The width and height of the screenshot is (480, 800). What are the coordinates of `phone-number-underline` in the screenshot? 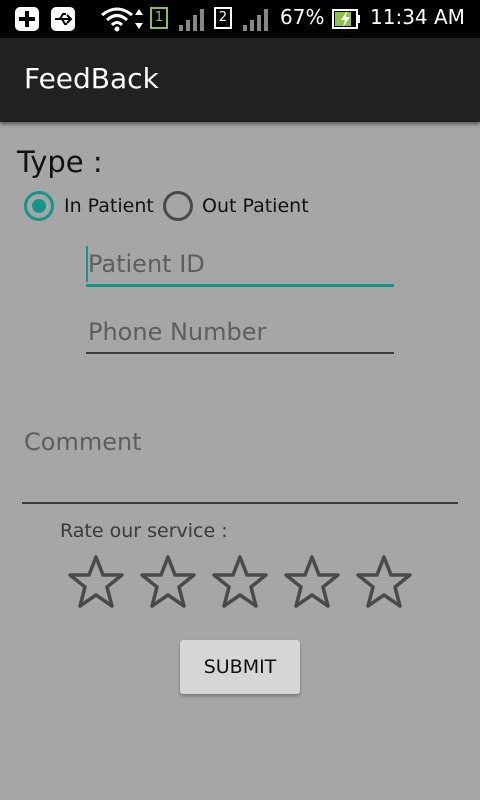 It's located at (240, 353).